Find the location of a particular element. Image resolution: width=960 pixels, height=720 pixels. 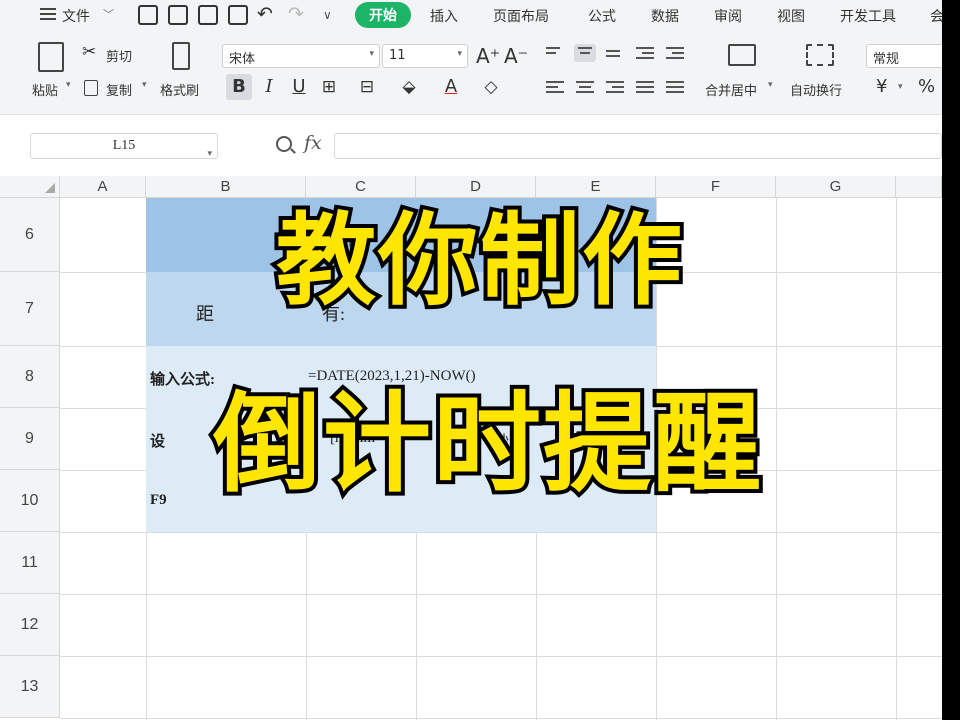

column-header-b: B is located at coordinates (226, 187).